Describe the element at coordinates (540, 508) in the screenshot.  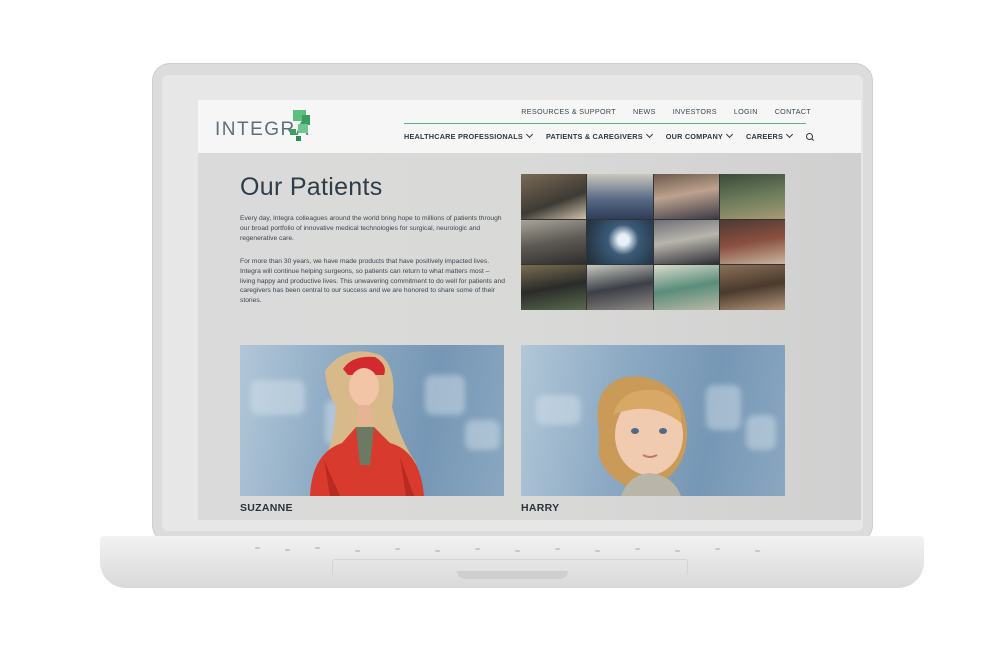
I see `patient-name-harry: HARRY` at that location.